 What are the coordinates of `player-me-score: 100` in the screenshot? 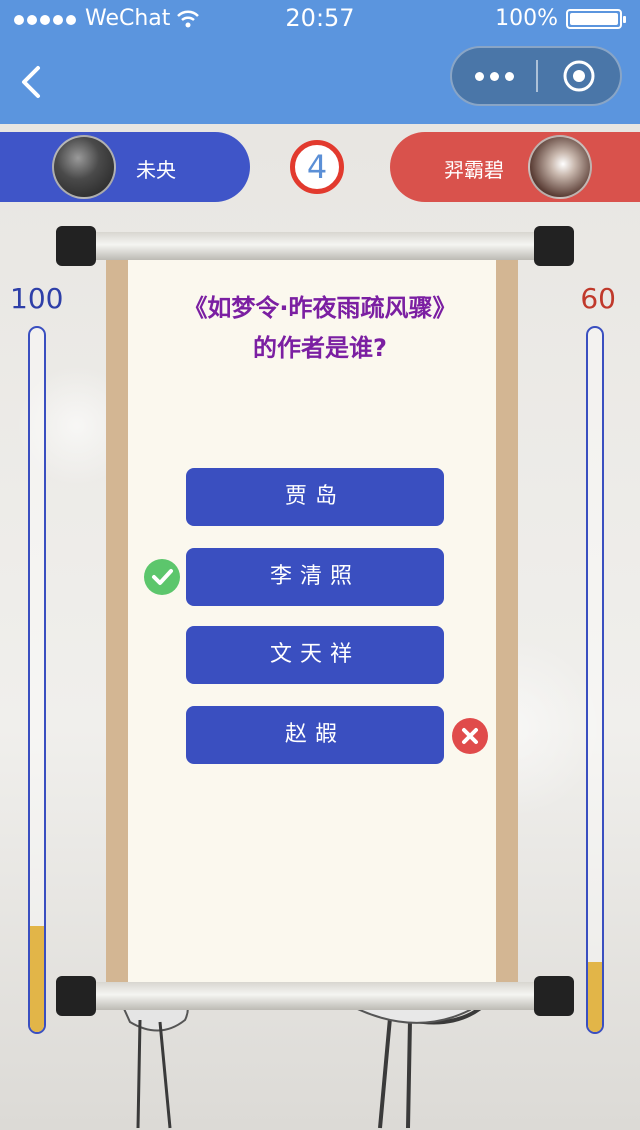 It's located at (37, 298).